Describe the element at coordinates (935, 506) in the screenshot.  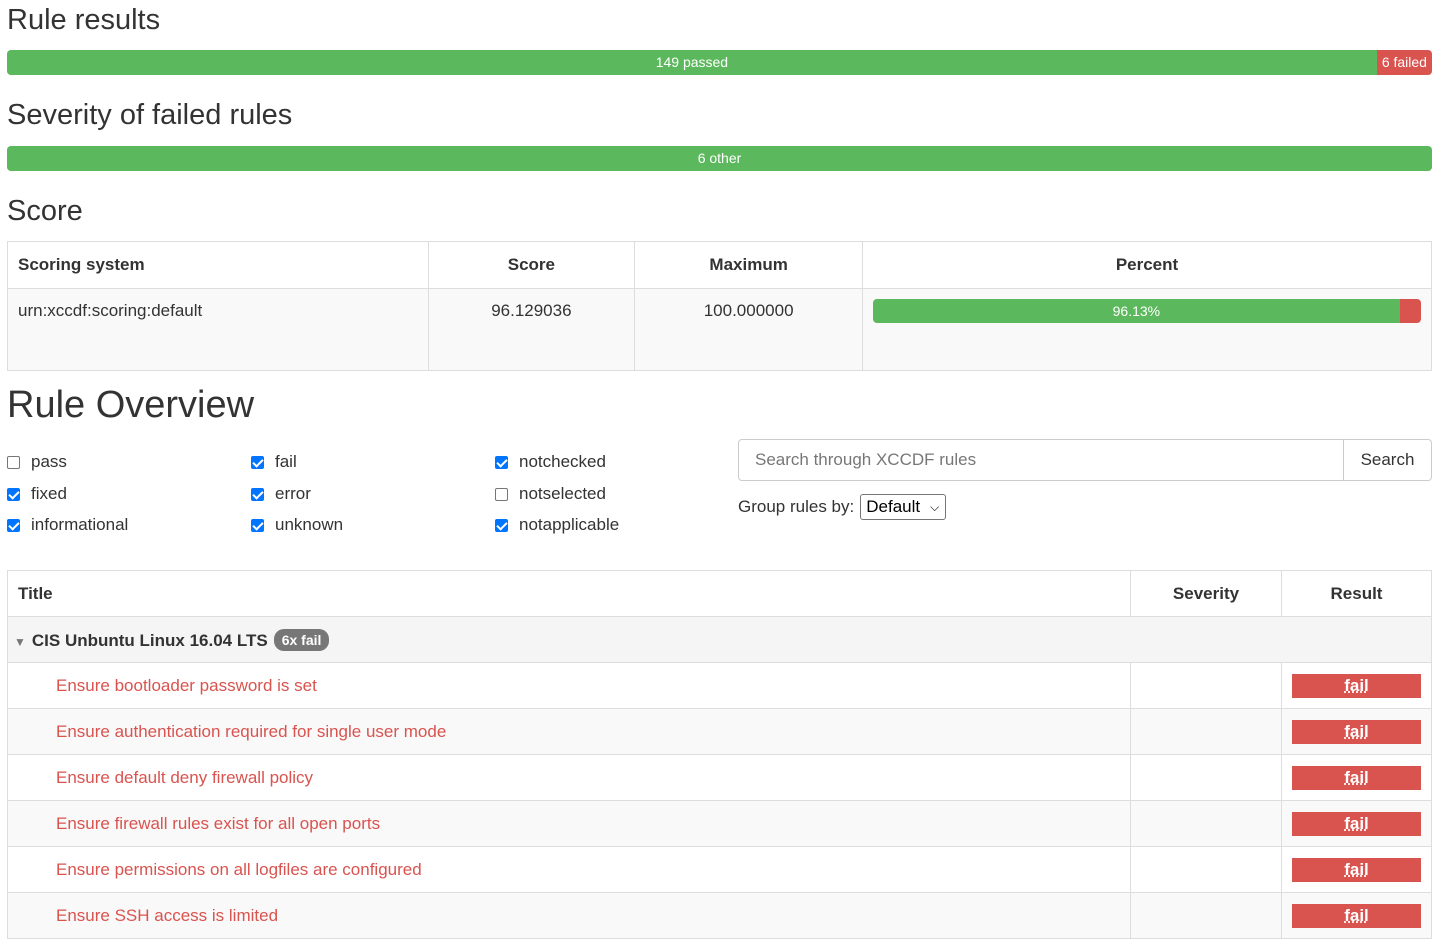
I see `chevron-down-icon: ⌵` at that location.